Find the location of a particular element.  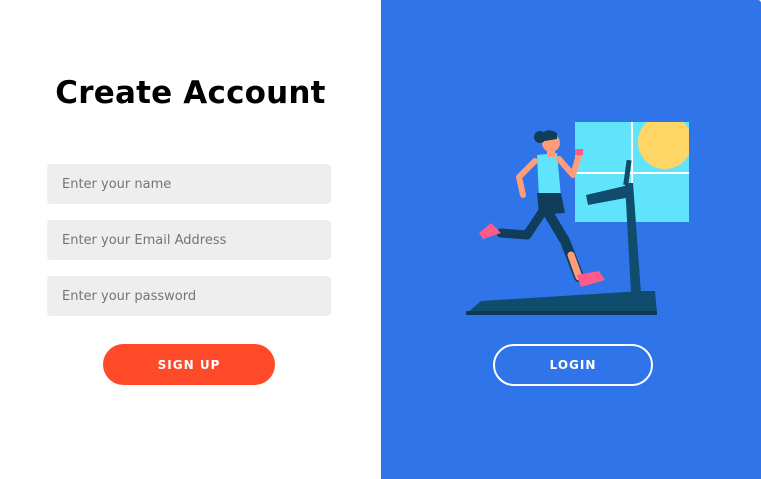

login-button: LOGIN is located at coordinates (573, 365).